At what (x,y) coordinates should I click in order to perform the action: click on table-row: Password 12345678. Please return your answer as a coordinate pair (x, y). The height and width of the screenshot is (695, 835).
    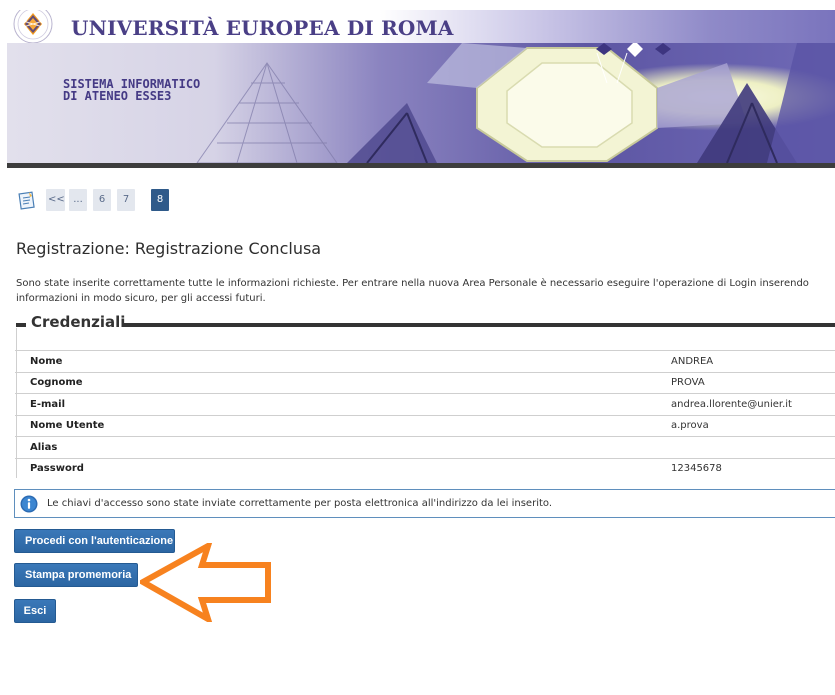
    Looking at the image, I should click on (425, 468).